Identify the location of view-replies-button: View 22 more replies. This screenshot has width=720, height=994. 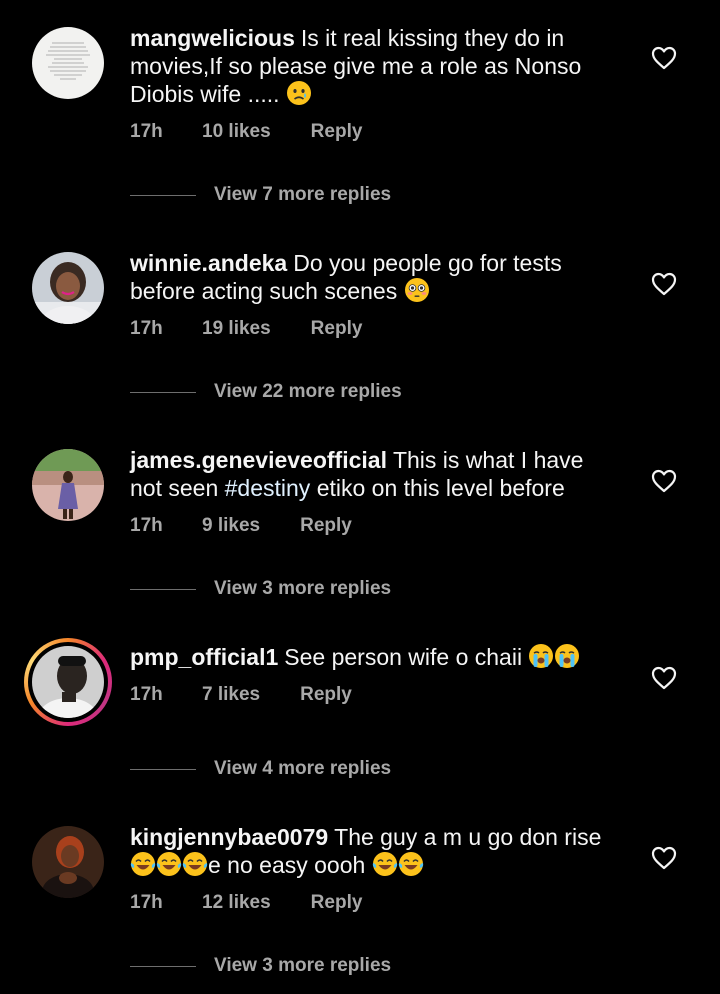
(266, 392).